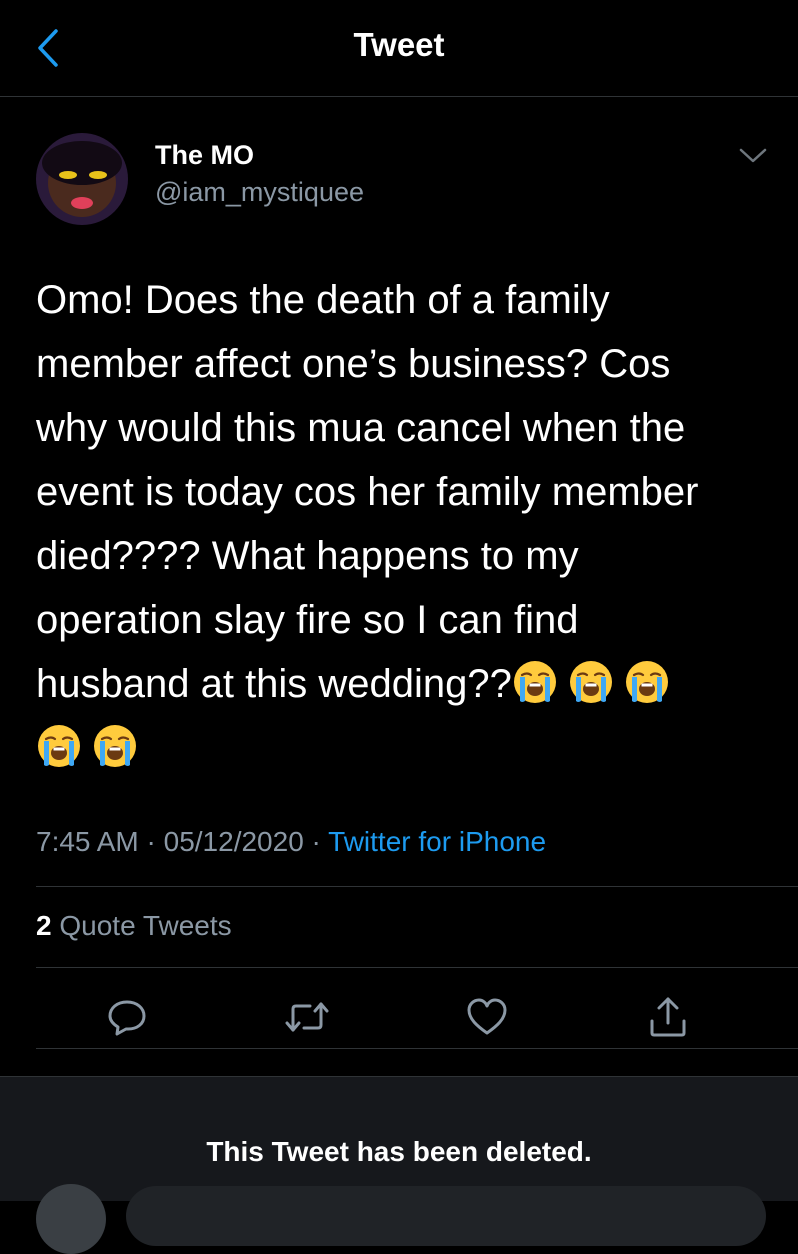 Image resolution: width=798 pixels, height=1254 pixels. I want to click on tweet-text-line: died???? What happens to my, so click(307, 556).